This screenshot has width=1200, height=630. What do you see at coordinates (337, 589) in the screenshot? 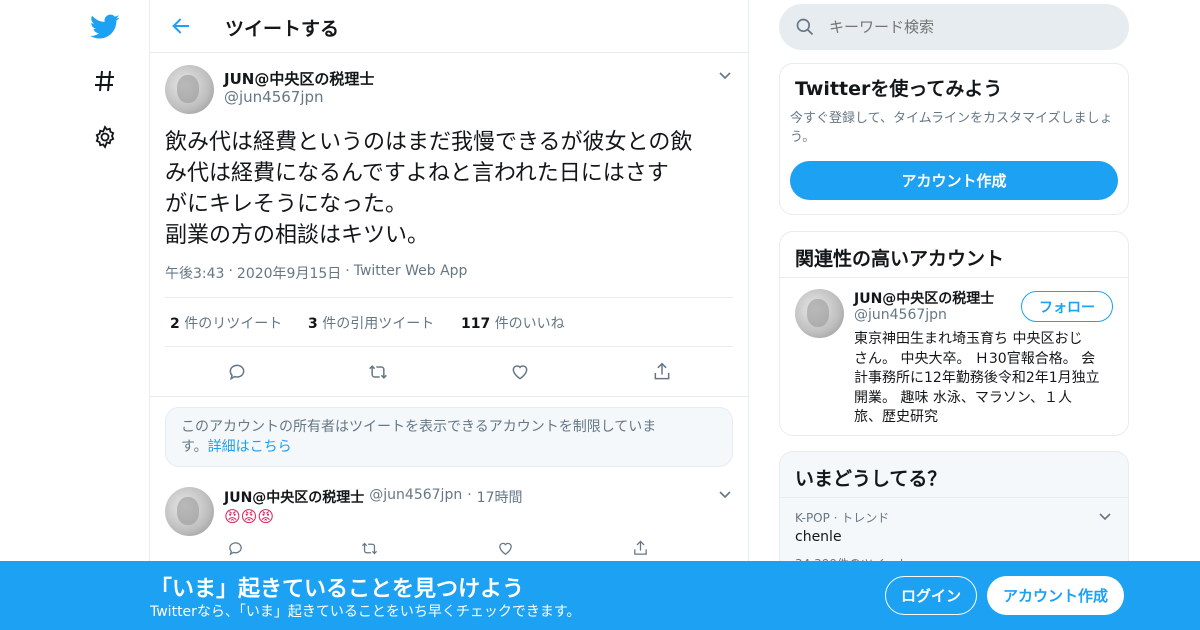
I see `banner-title: 「いま」起きていることを見つけよう` at bounding box center [337, 589].